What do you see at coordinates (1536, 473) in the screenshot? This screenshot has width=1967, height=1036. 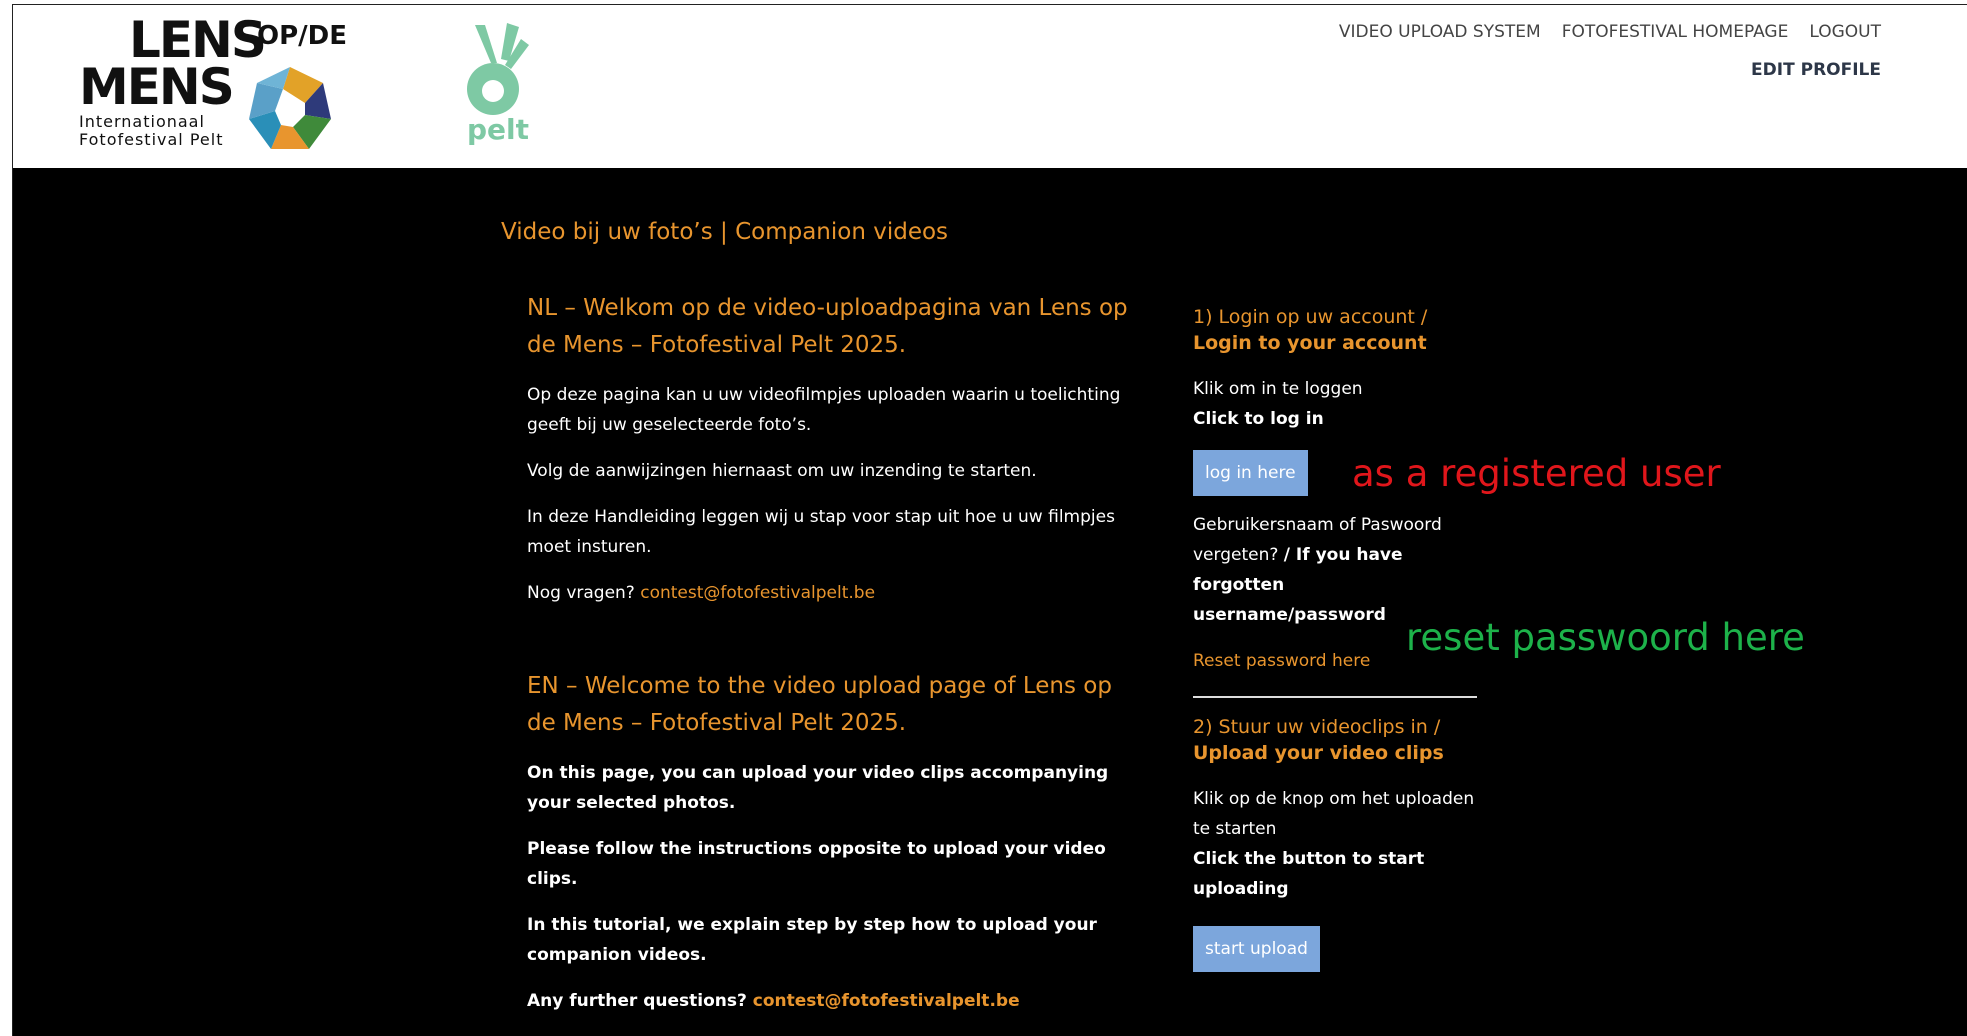 I see `annotation-registered-user: as a registered user` at bounding box center [1536, 473].